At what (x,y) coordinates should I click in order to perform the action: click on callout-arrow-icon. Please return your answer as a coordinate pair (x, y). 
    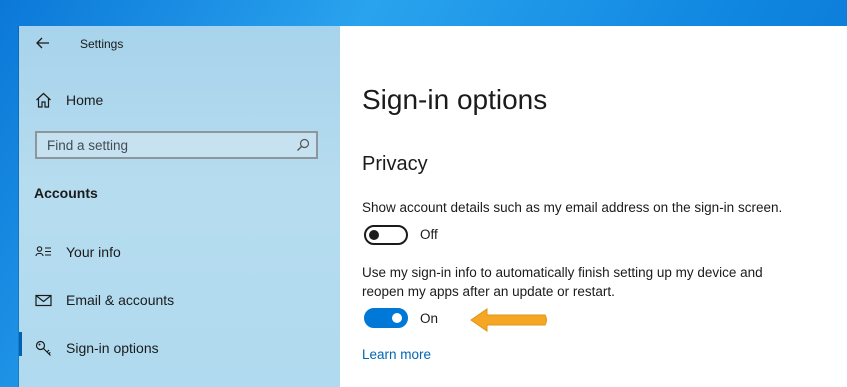
    Looking at the image, I should click on (508, 320).